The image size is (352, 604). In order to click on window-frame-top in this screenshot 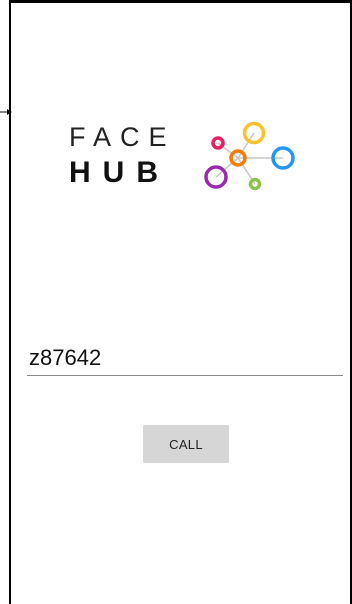, I will do `click(180, 1)`.